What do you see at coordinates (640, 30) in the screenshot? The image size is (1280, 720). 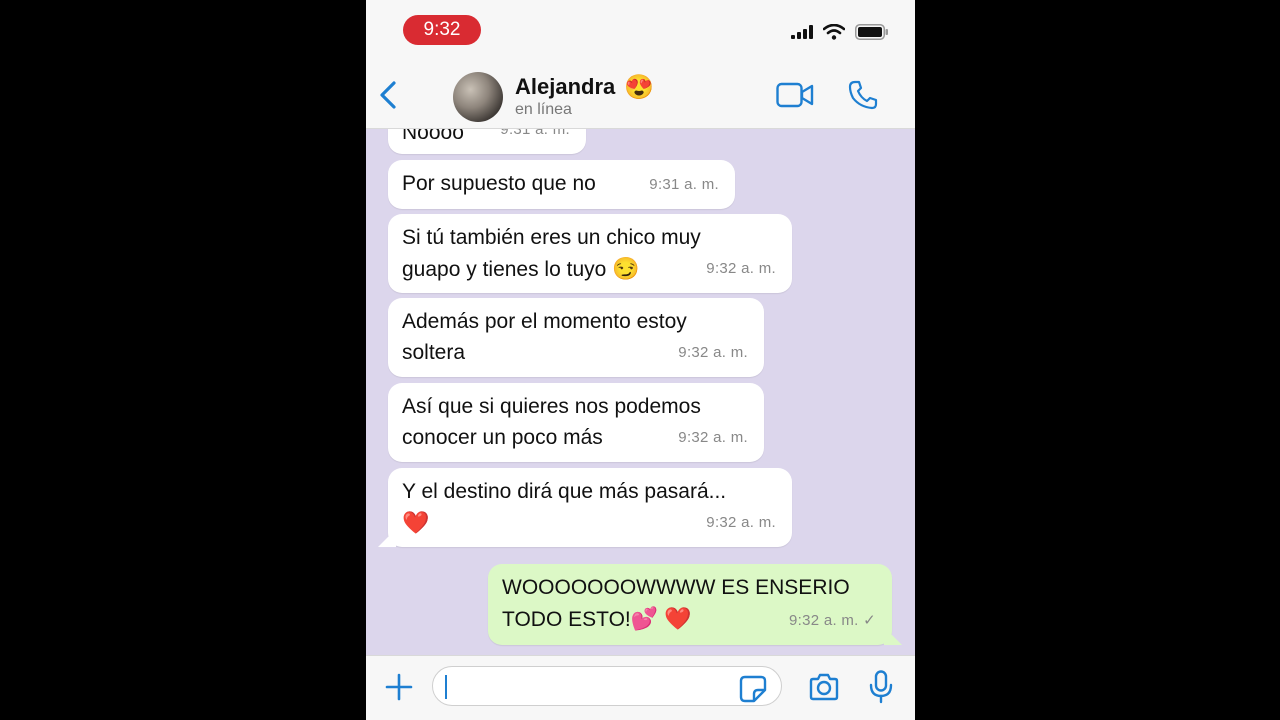 I see `status-bar: 9:32` at bounding box center [640, 30].